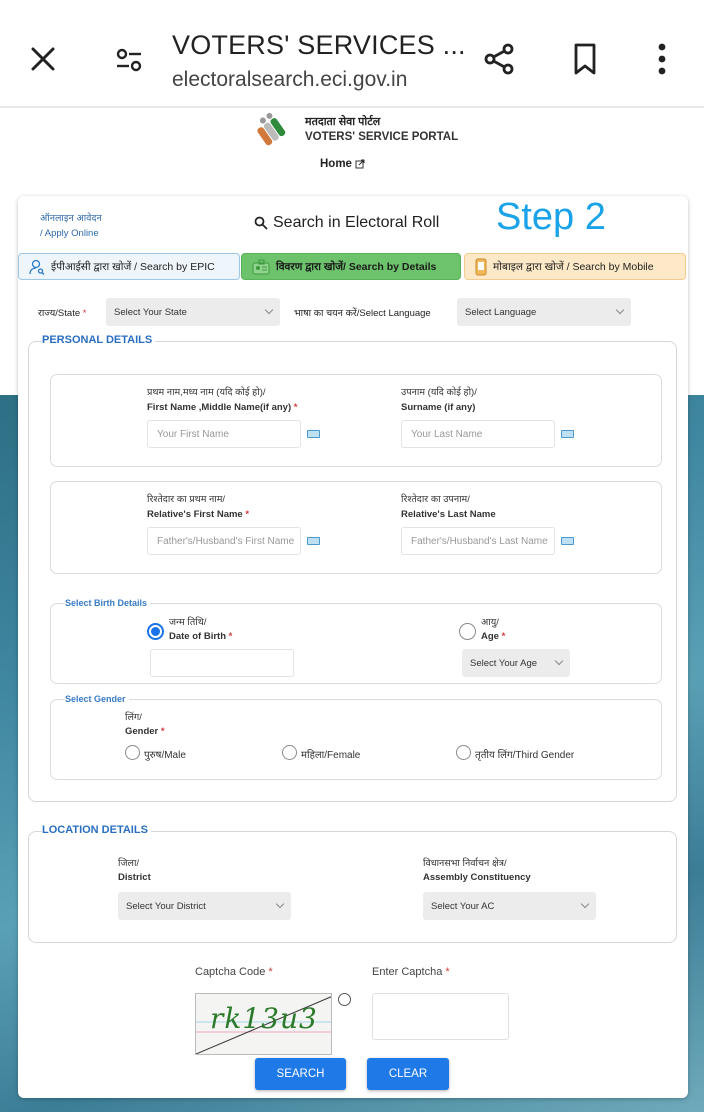 The height and width of the screenshot is (1112, 704). I want to click on dob-radio, so click(155, 631).